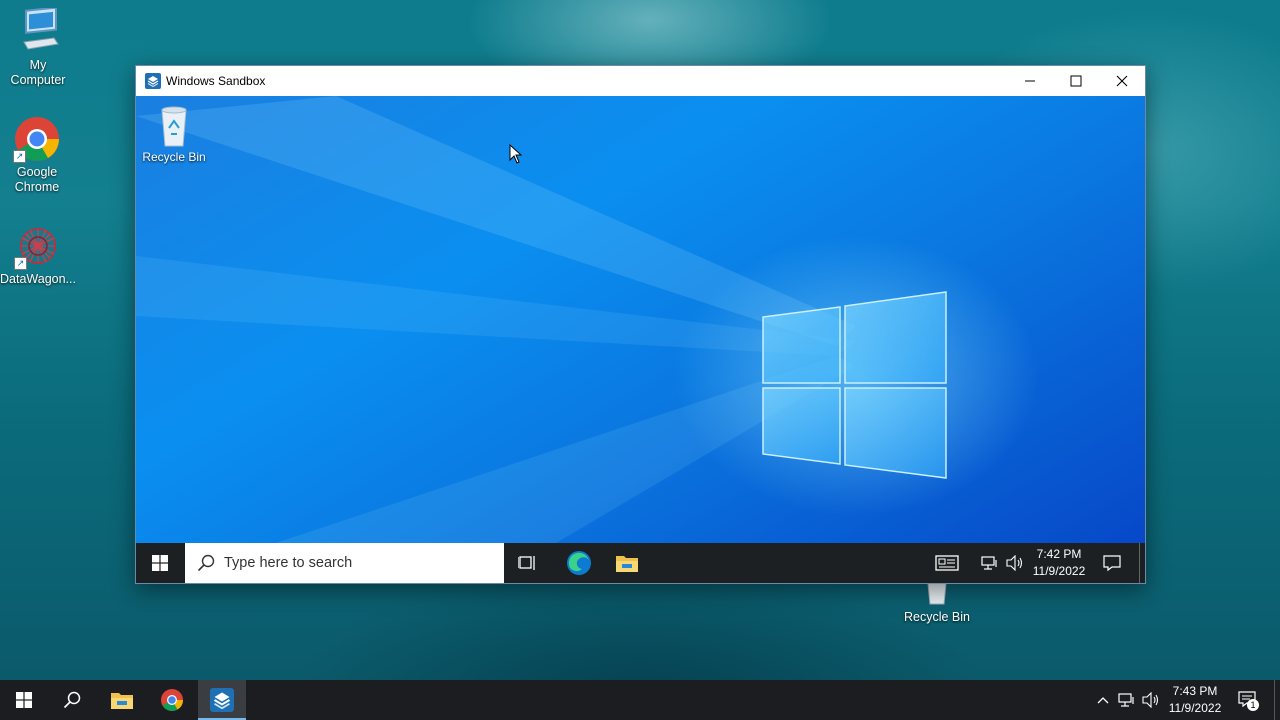  I want to click on action-center-button: 1, so click(1248, 700).